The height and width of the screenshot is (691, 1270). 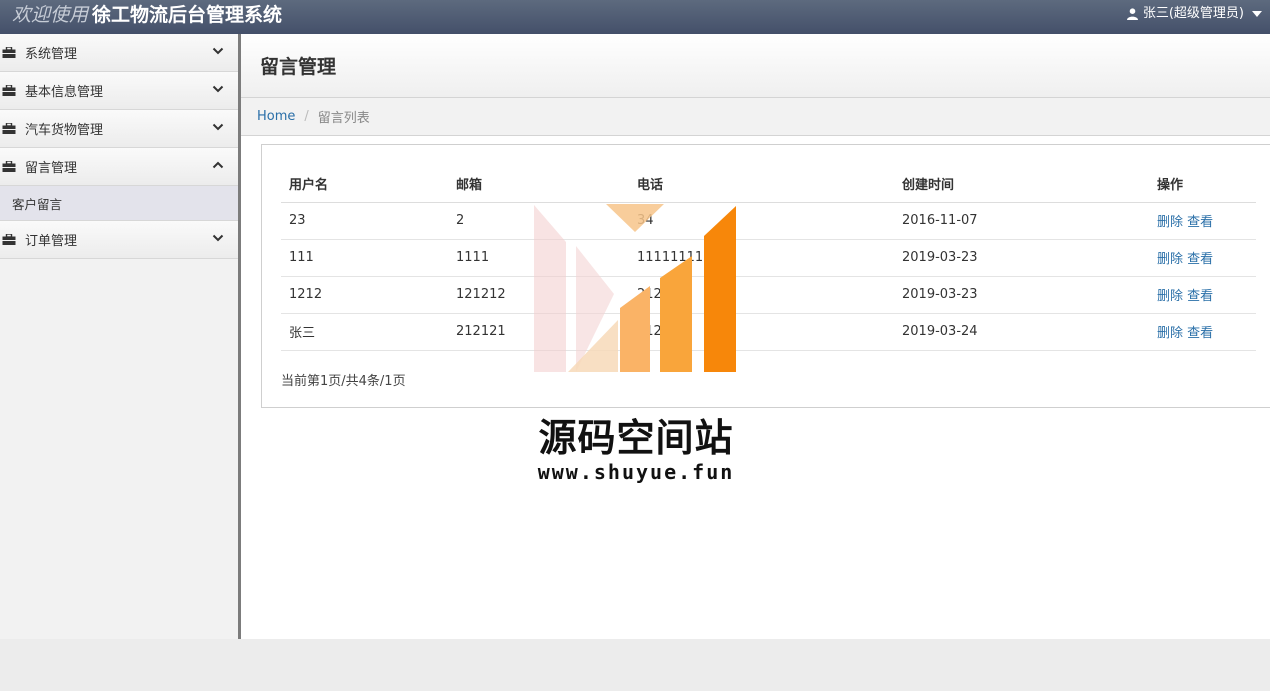 What do you see at coordinates (364, 221) in the screenshot?
I see `cell-username: 23` at bounding box center [364, 221].